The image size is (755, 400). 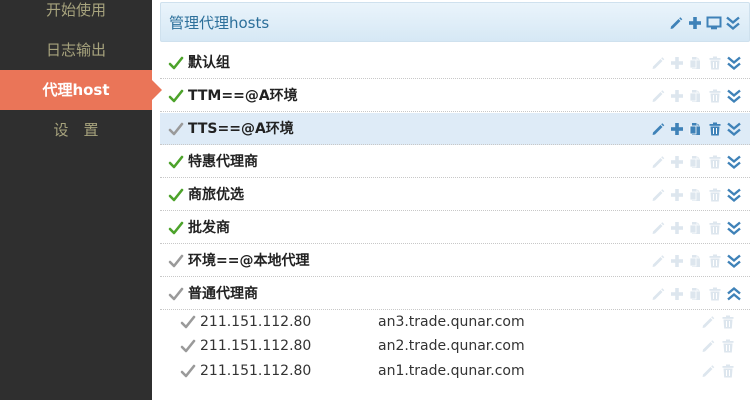 I want to click on group-name: 特惠代理商, so click(x=223, y=162).